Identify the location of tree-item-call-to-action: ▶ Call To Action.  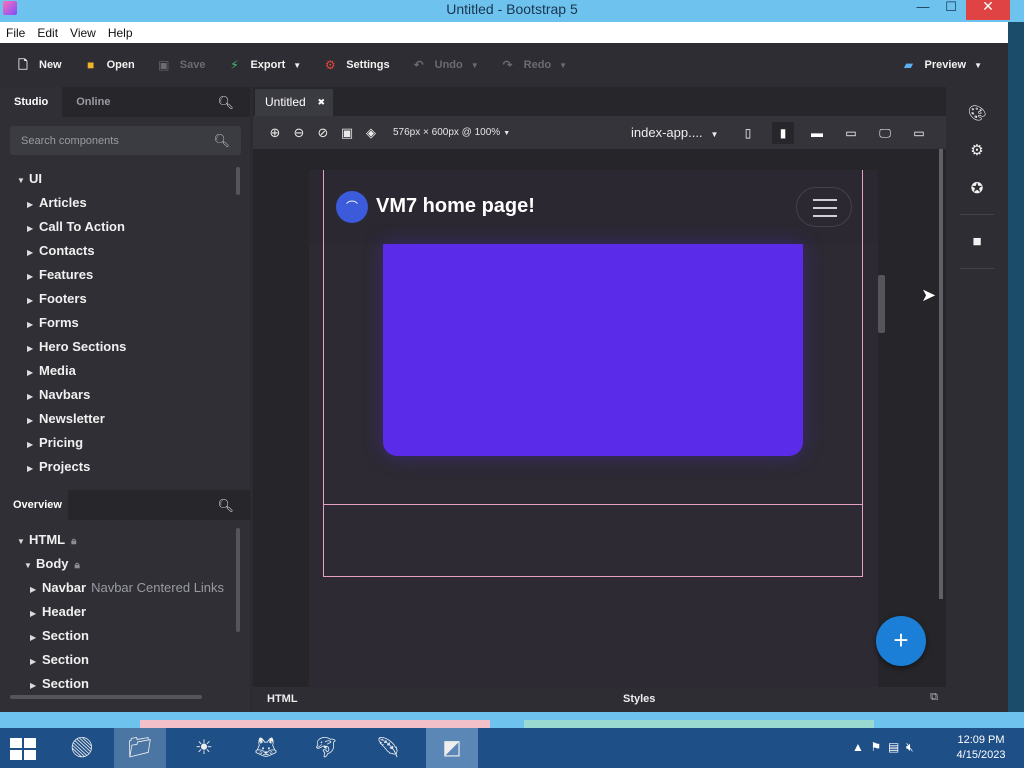
(118, 227).